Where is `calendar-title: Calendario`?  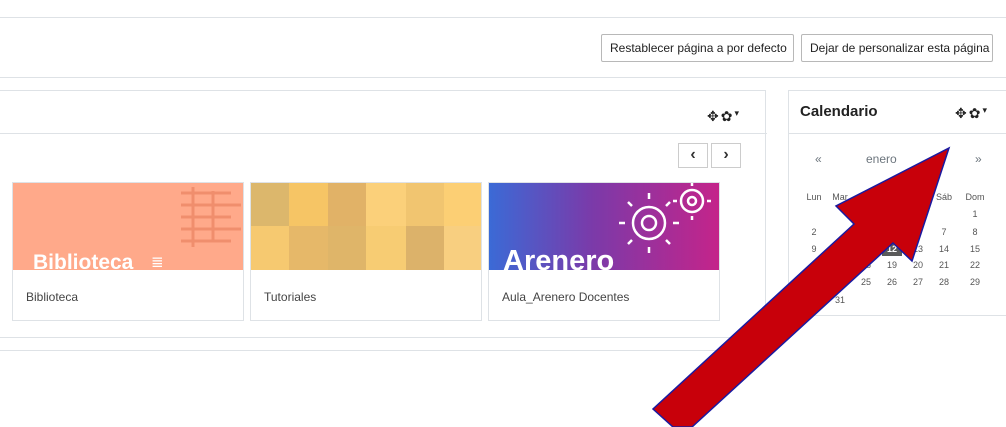 calendar-title: Calendario is located at coordinates (839, 111).